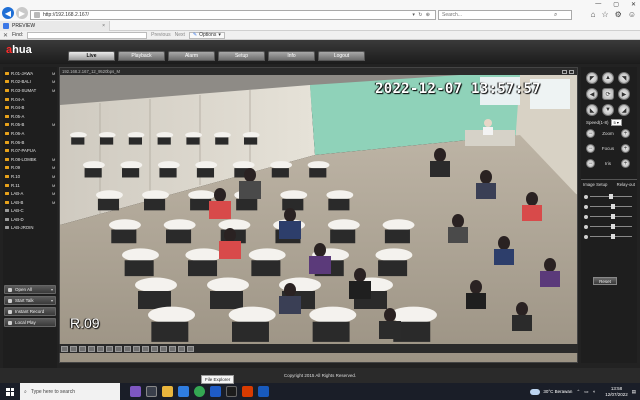 The height and width of the screenshot is (400, 640). Describe the element at coordinates (590, 148) in the screenshot. I see `focus-minus-button: −` at that location.